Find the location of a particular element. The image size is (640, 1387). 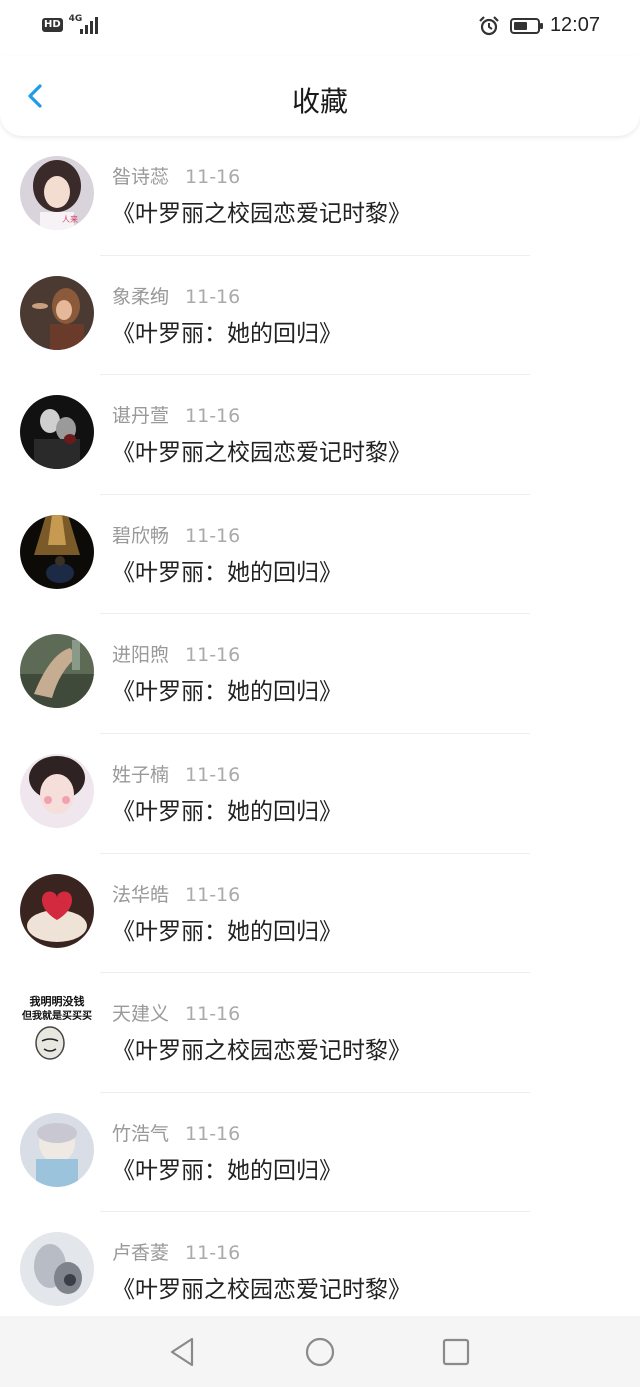

status-right: 12:07 is located at coordinates (539, 25).